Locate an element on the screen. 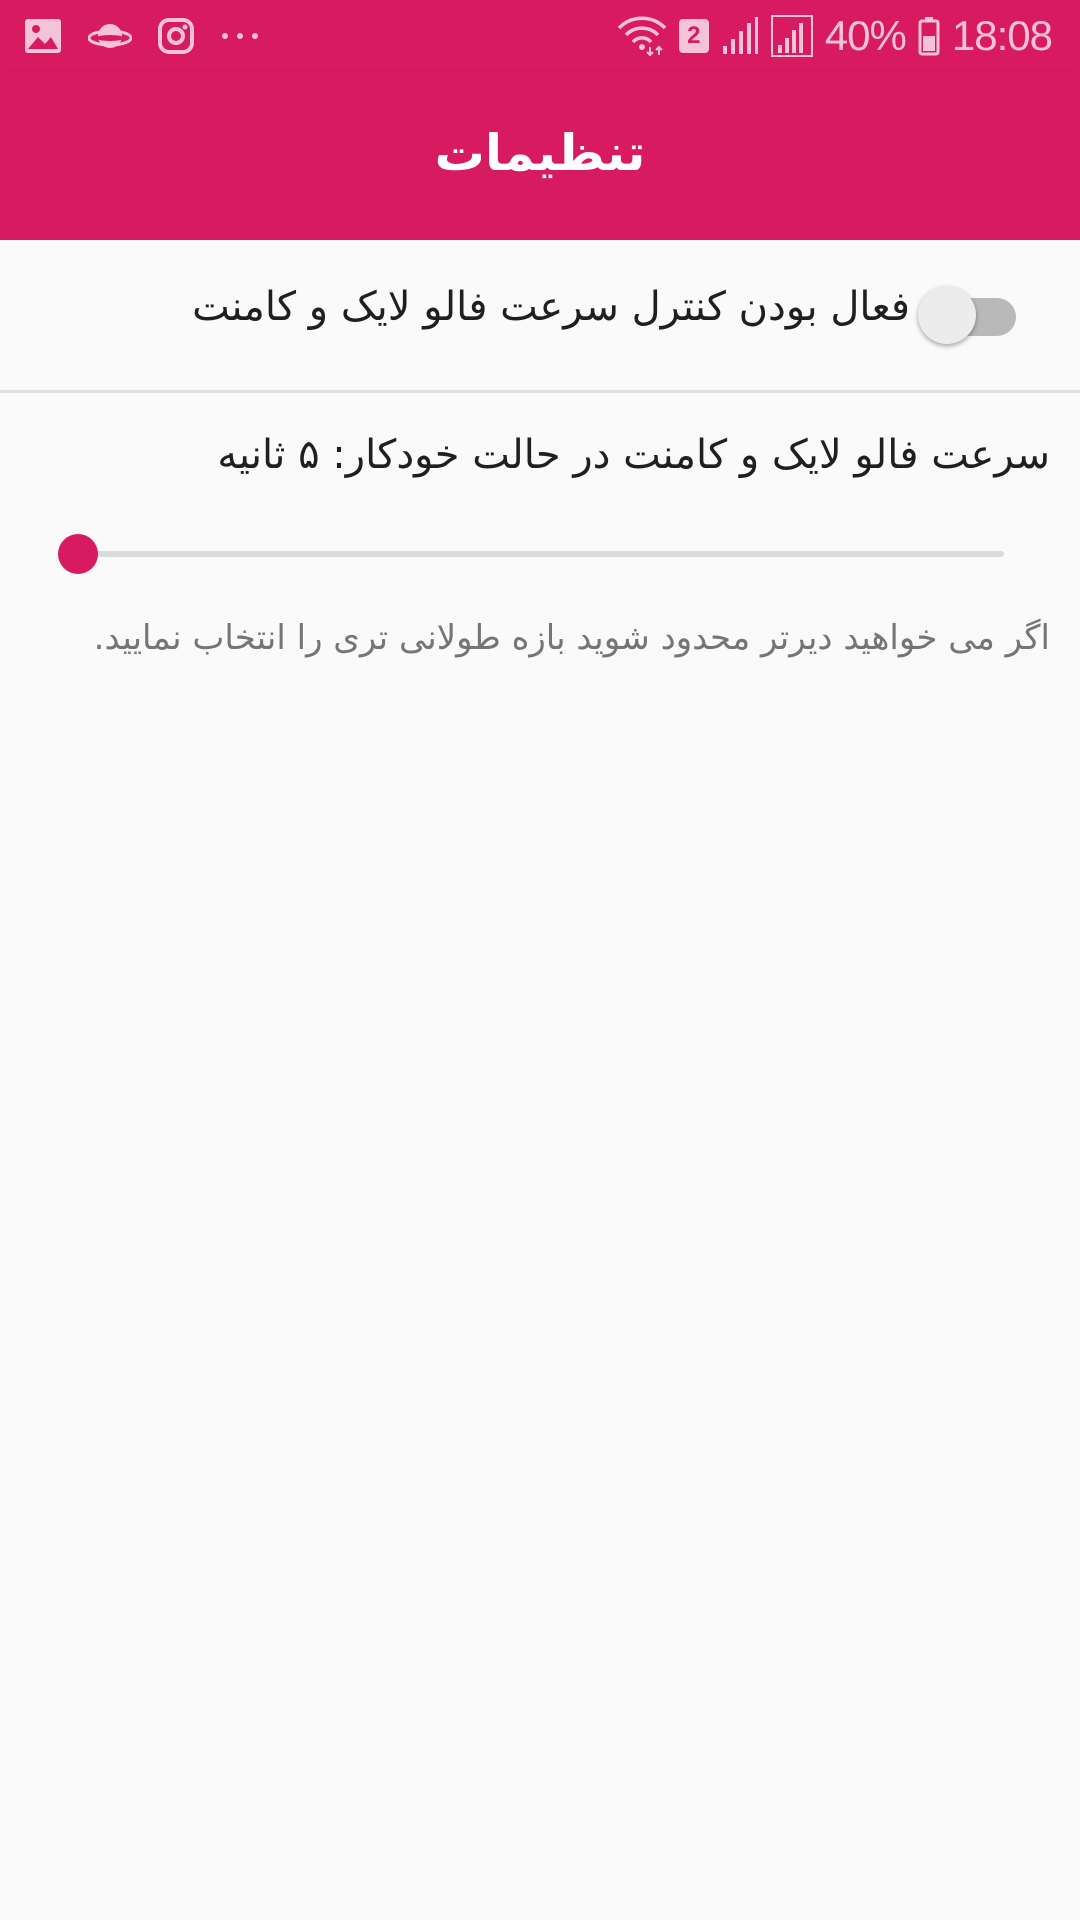 The width and height of the screenshot is (1080, 1920). auto-speed-slider is located at coordinates (531, 554).